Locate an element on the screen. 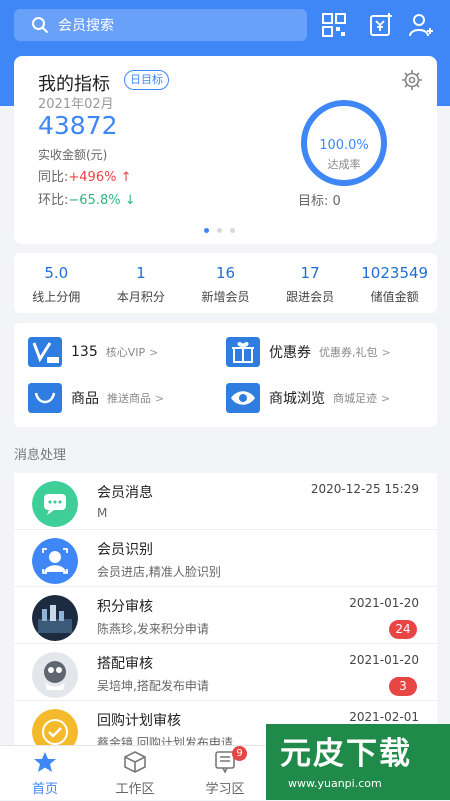  quick-mall-name: 商城浏览 is located at coordinates (297, 399).